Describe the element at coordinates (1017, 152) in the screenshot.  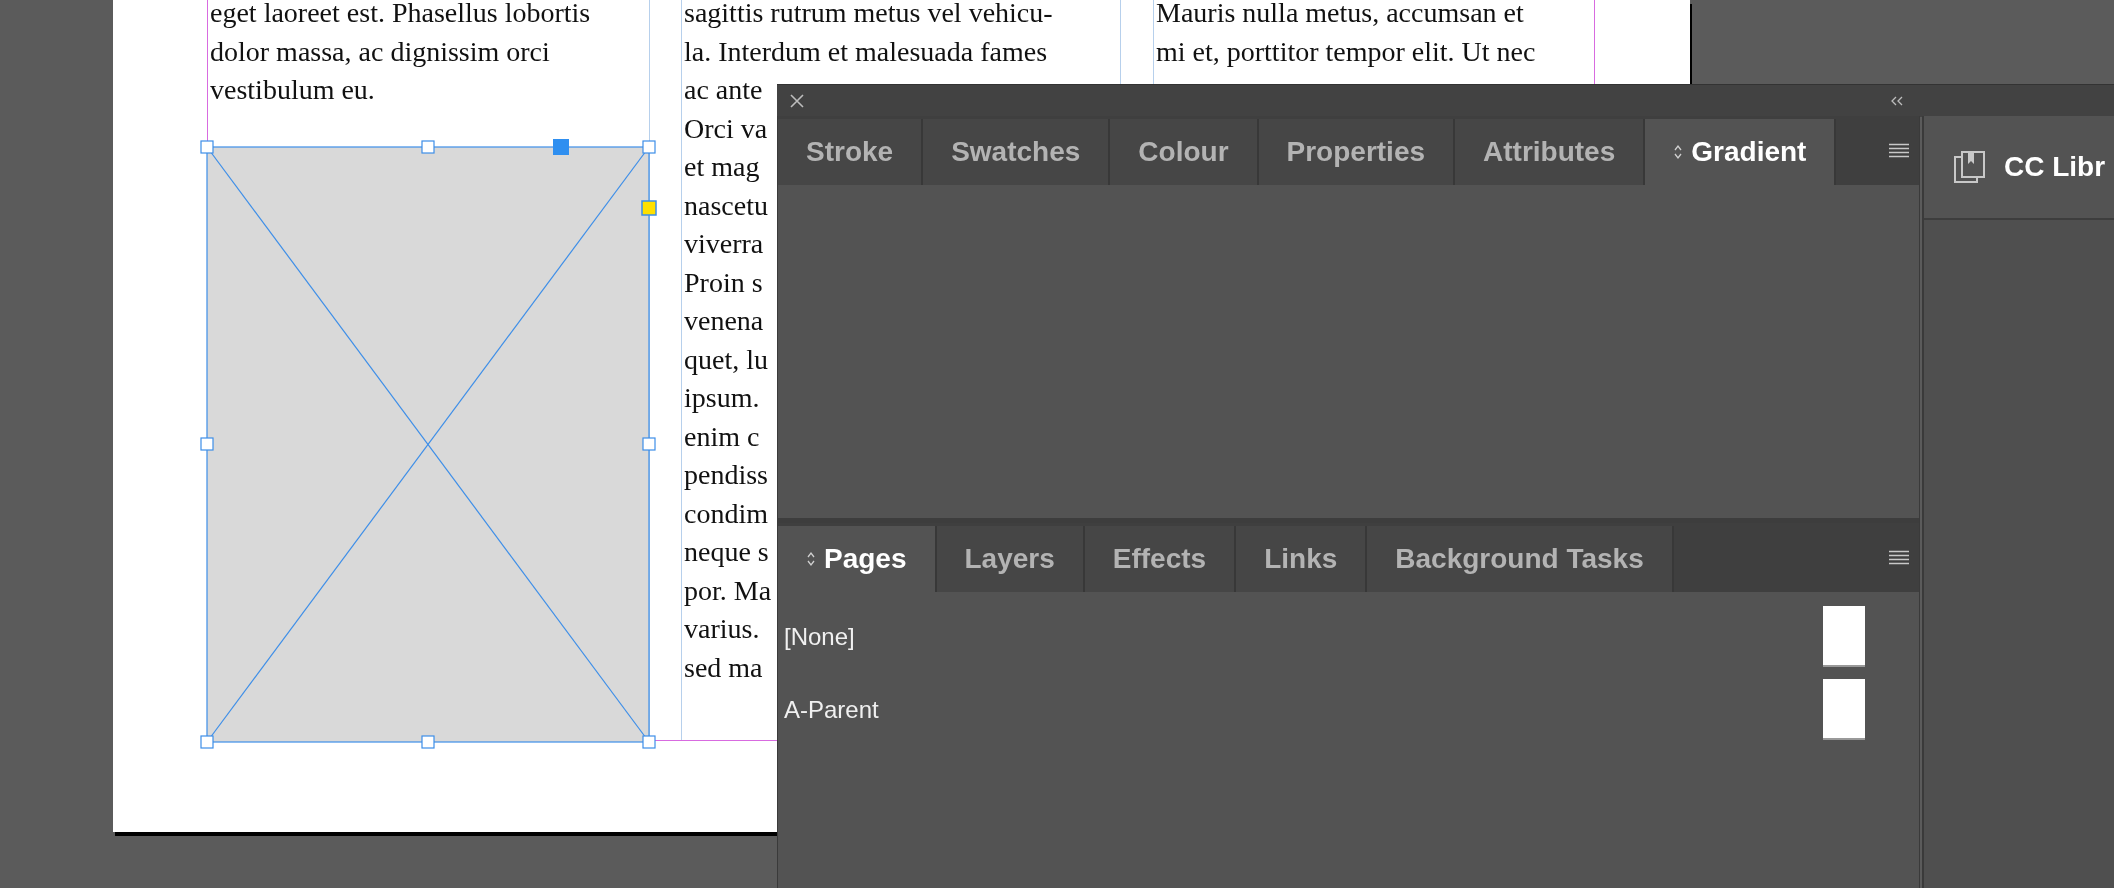
I see `panel-tab: Swatches` at that location.